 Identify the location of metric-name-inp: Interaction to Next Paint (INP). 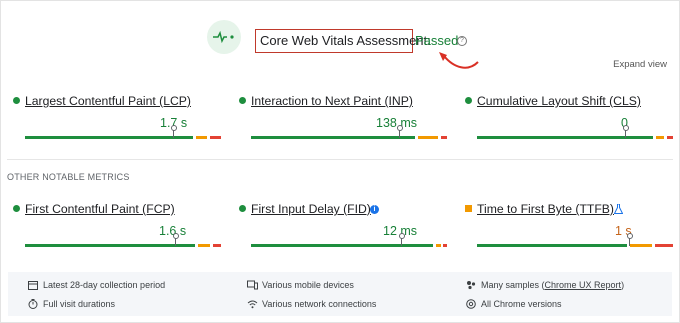
(332, 101).